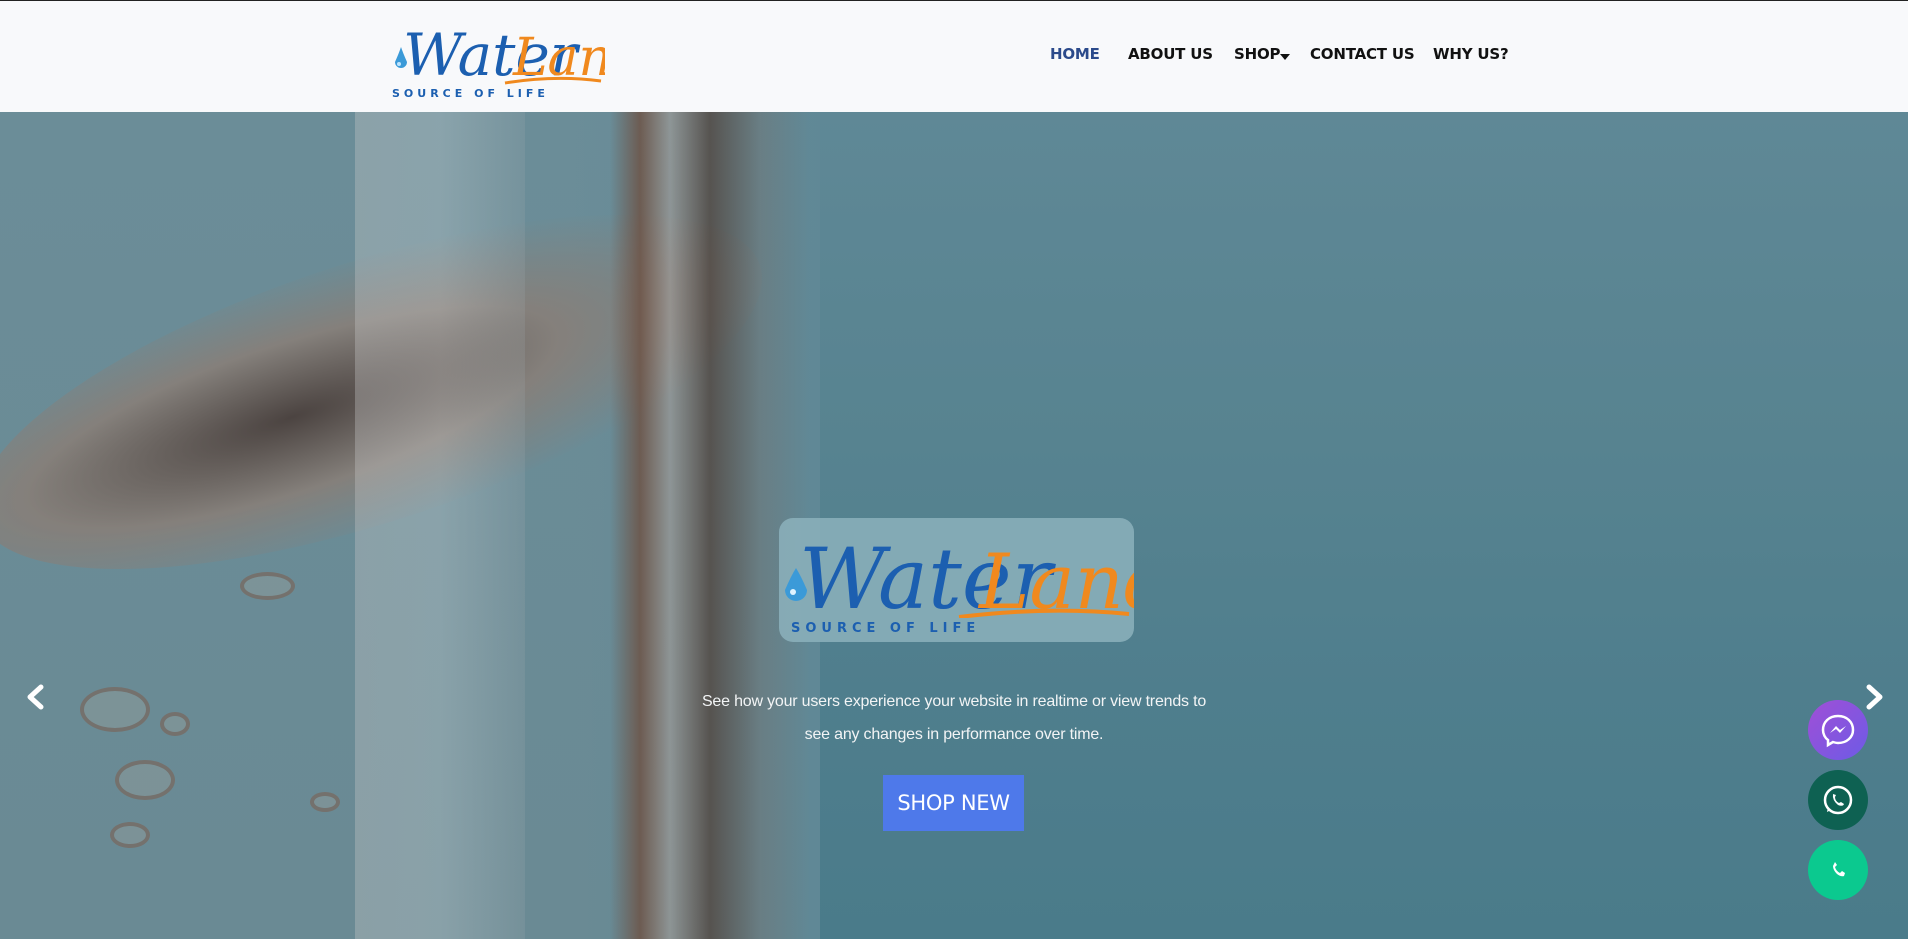 The width and height of the screenshot is (1908, 939). I want to click on nav-about-us: ABOUT US, so click(1170, 54).